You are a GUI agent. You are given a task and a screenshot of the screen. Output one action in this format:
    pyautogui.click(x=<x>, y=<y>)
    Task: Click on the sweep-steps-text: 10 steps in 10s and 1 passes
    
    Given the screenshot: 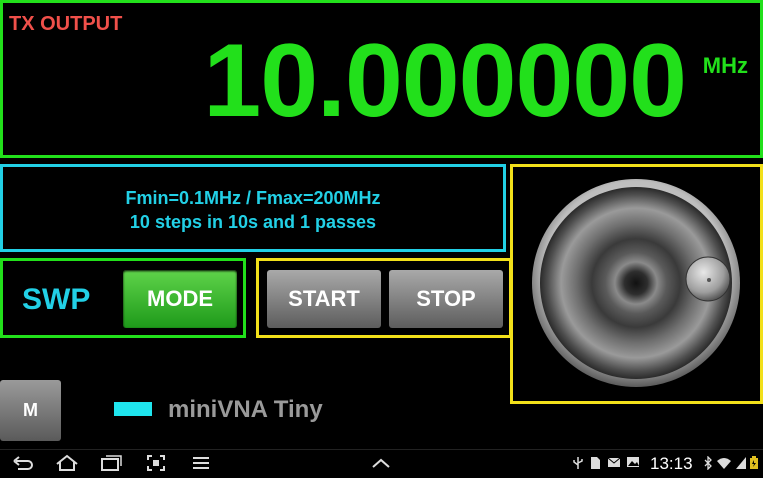 What is the action you would take?
    pyautogui.click(x=253, y=222)
    